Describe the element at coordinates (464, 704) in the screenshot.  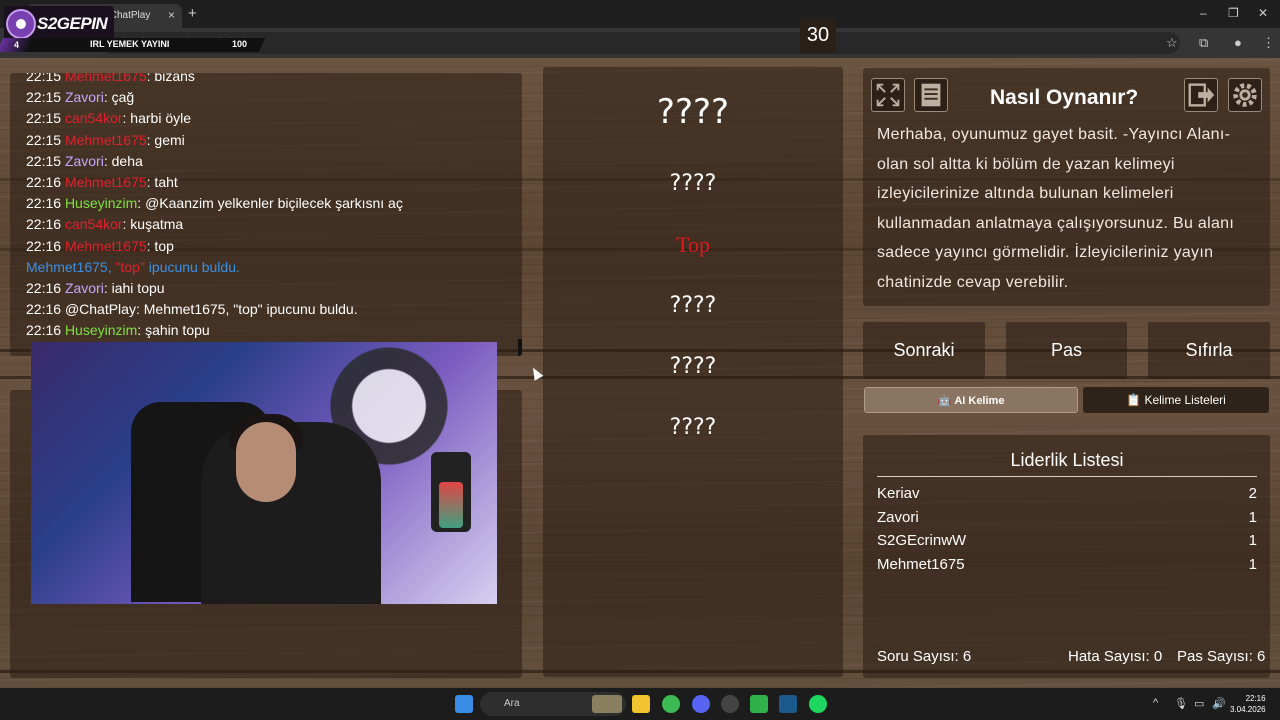
I see `start-menu-icon` at that location.